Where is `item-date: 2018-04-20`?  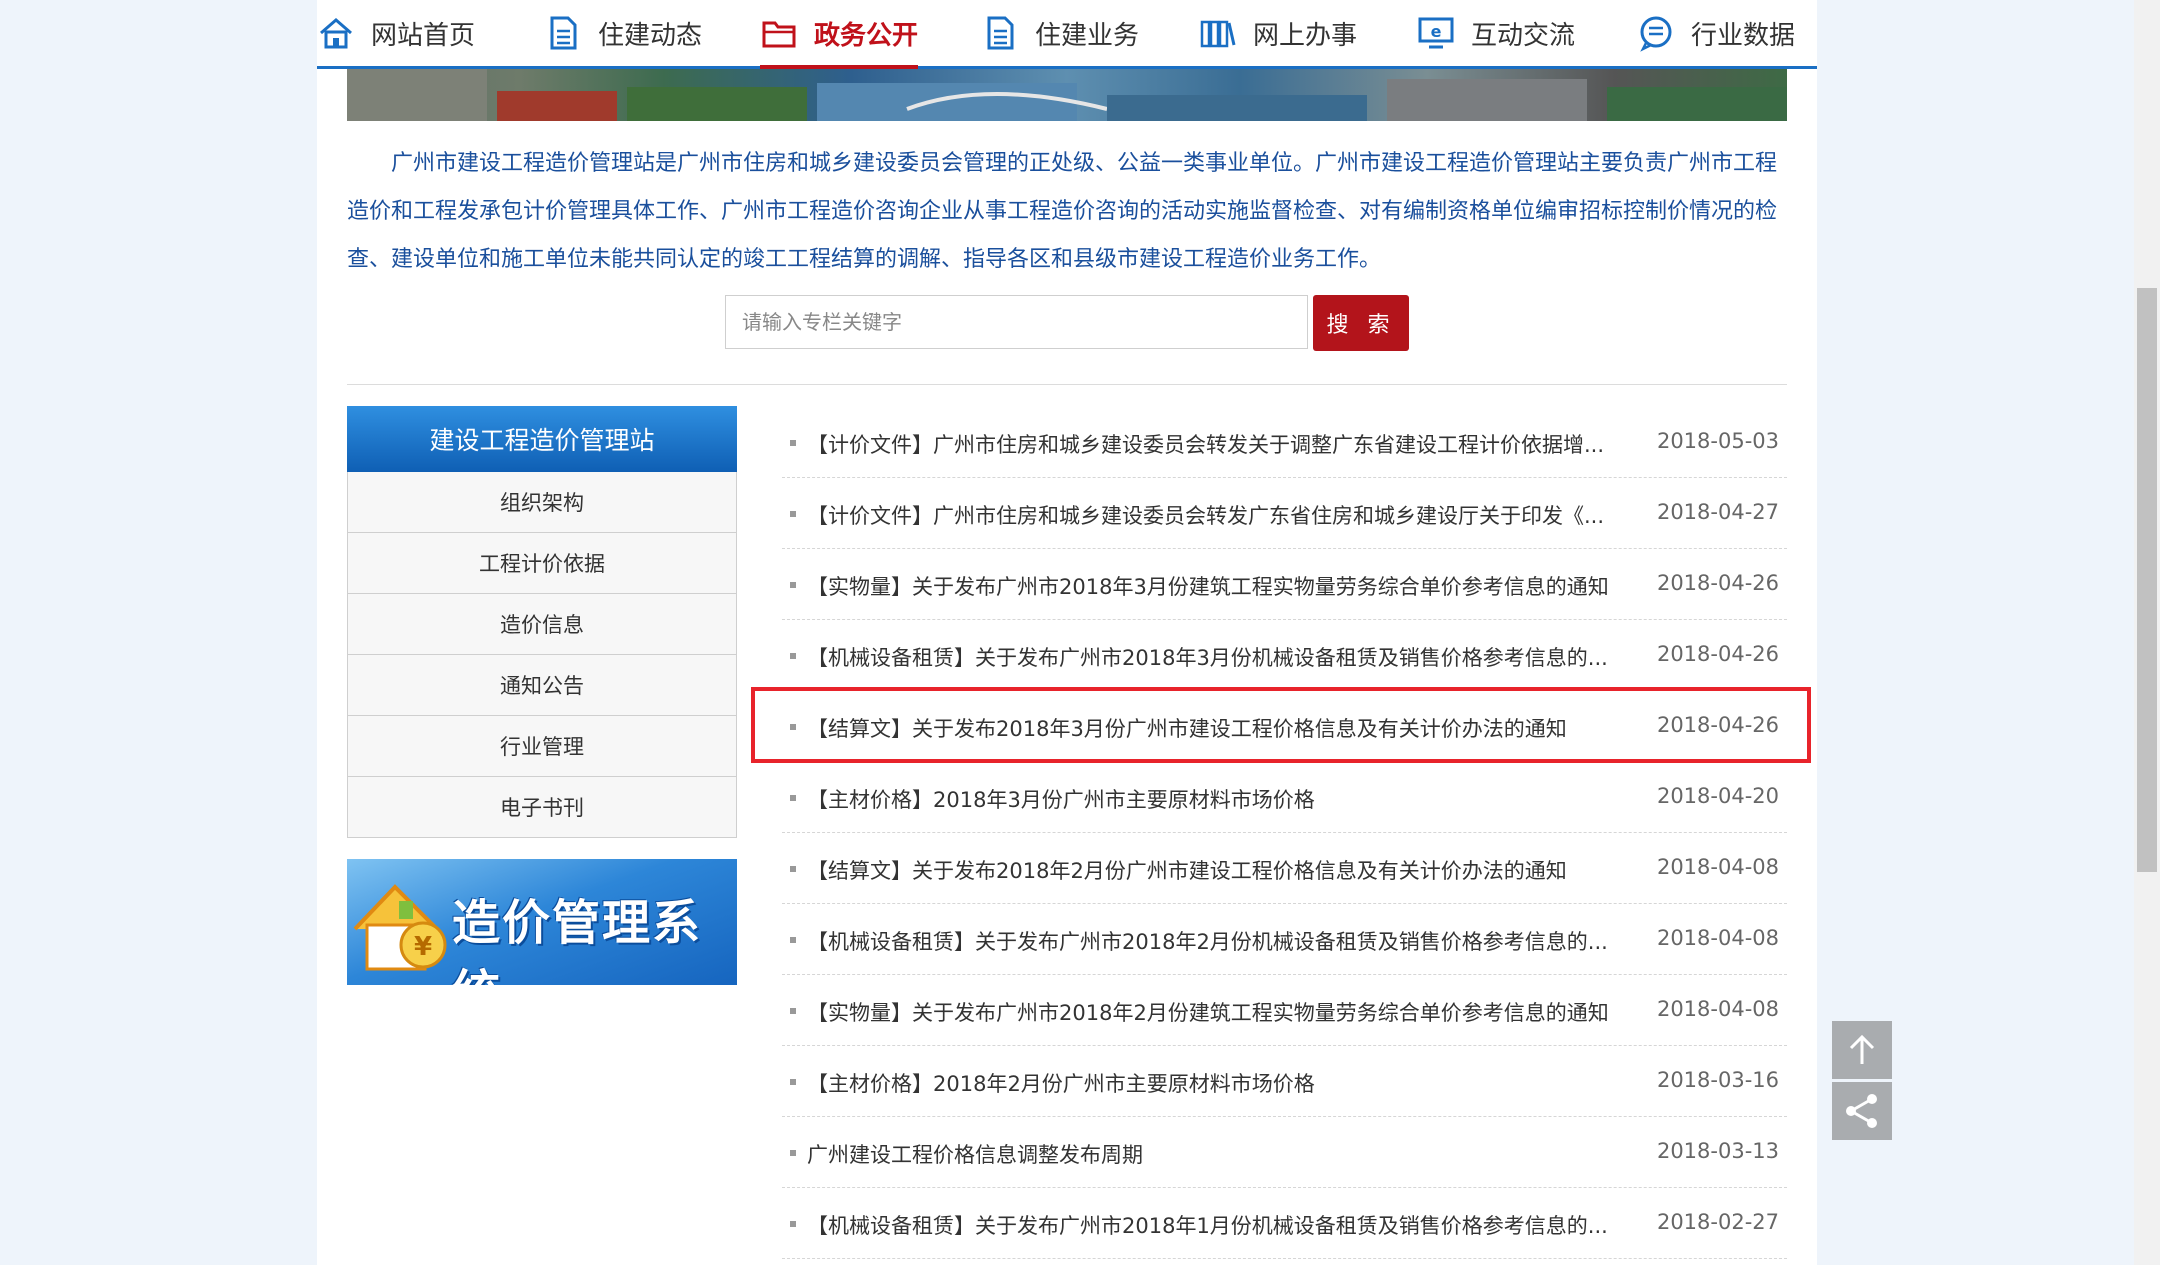 item-date: 2018-04-20 is located at coordinates (1717, 796).